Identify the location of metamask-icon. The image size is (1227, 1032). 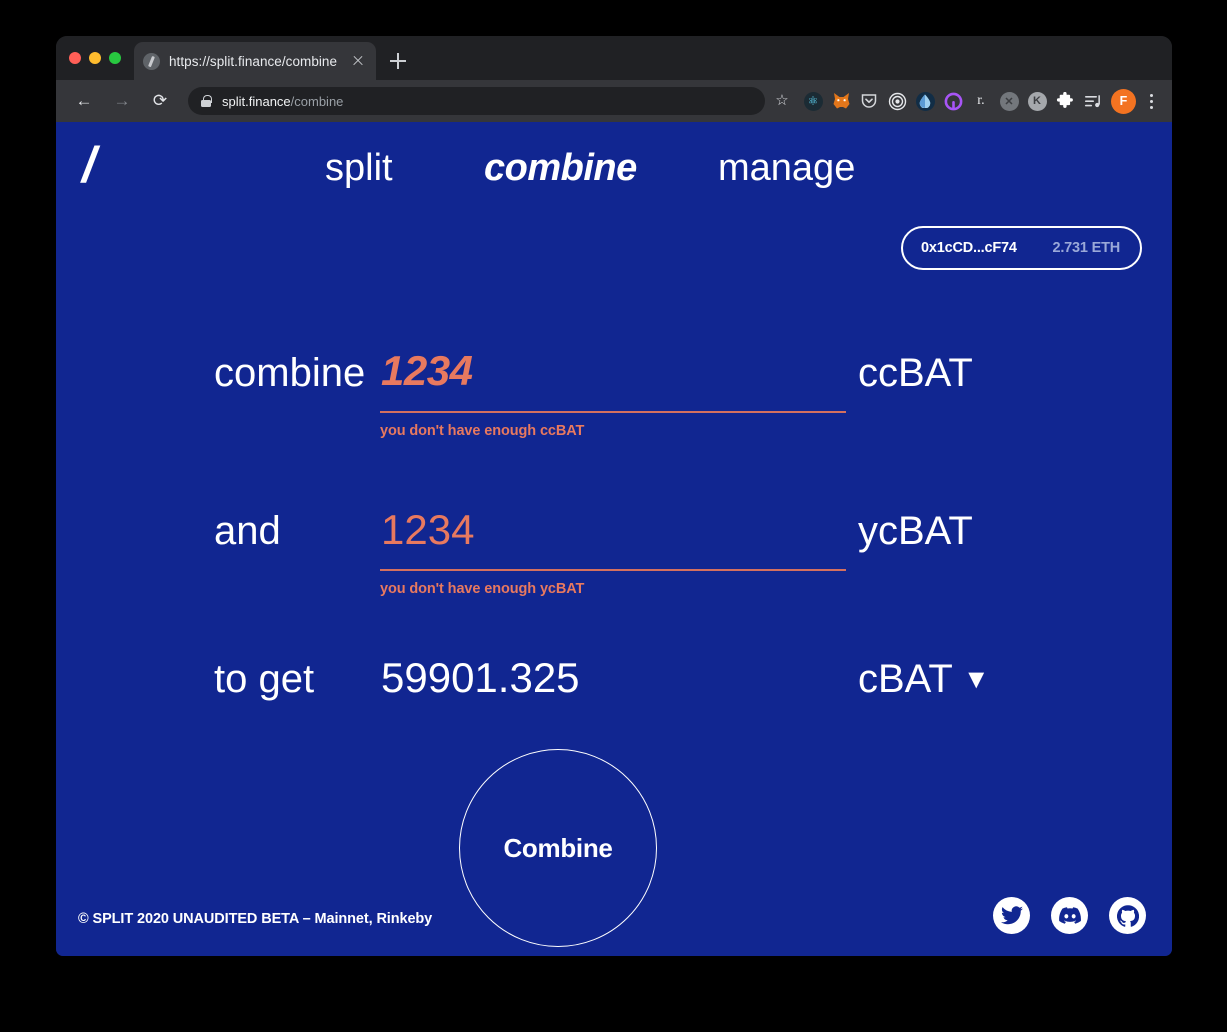
(841, 101).